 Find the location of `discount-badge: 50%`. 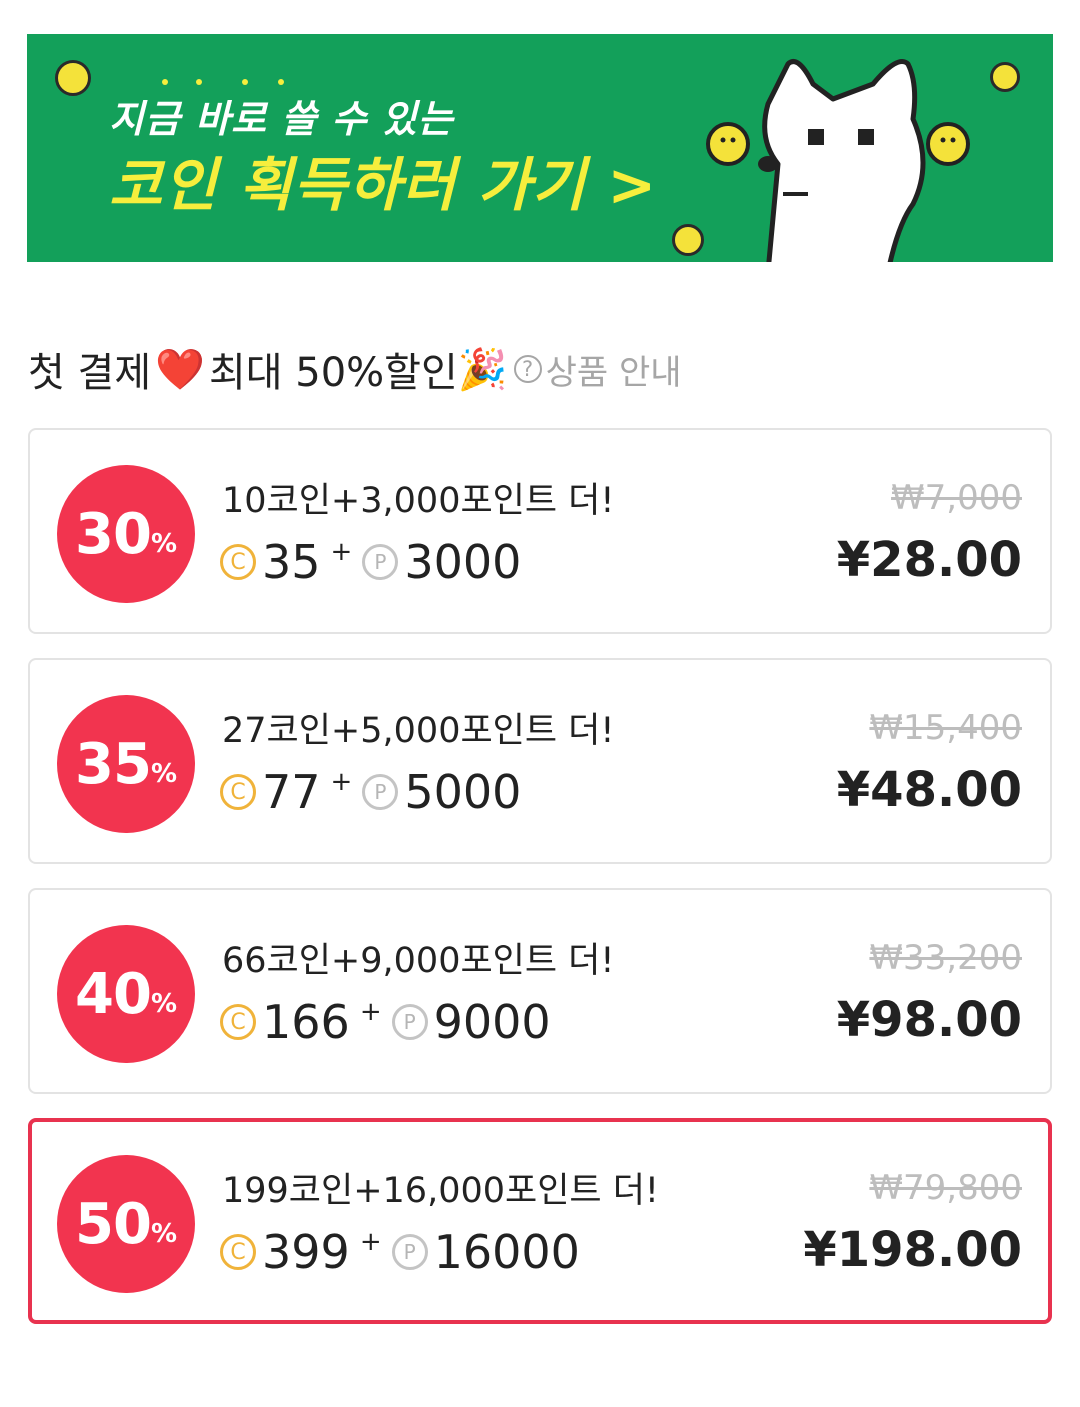

discount-badge: 50% is located at coordinates (126, 1224).